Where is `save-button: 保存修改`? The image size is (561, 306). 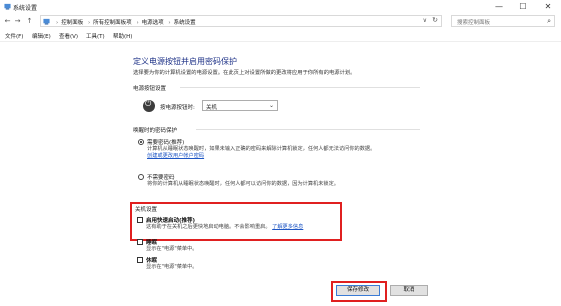 save-button: 保存修改 is located at coordinates (358, 290).